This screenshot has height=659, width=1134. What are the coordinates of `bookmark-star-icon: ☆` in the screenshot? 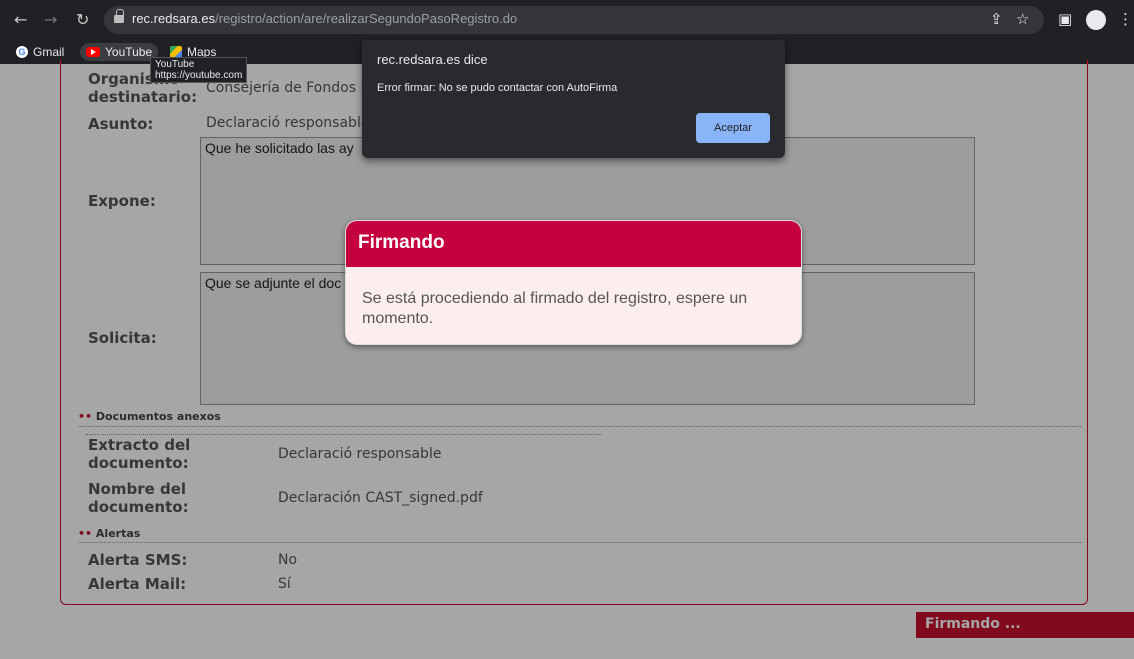 It's located at (1022, 19).